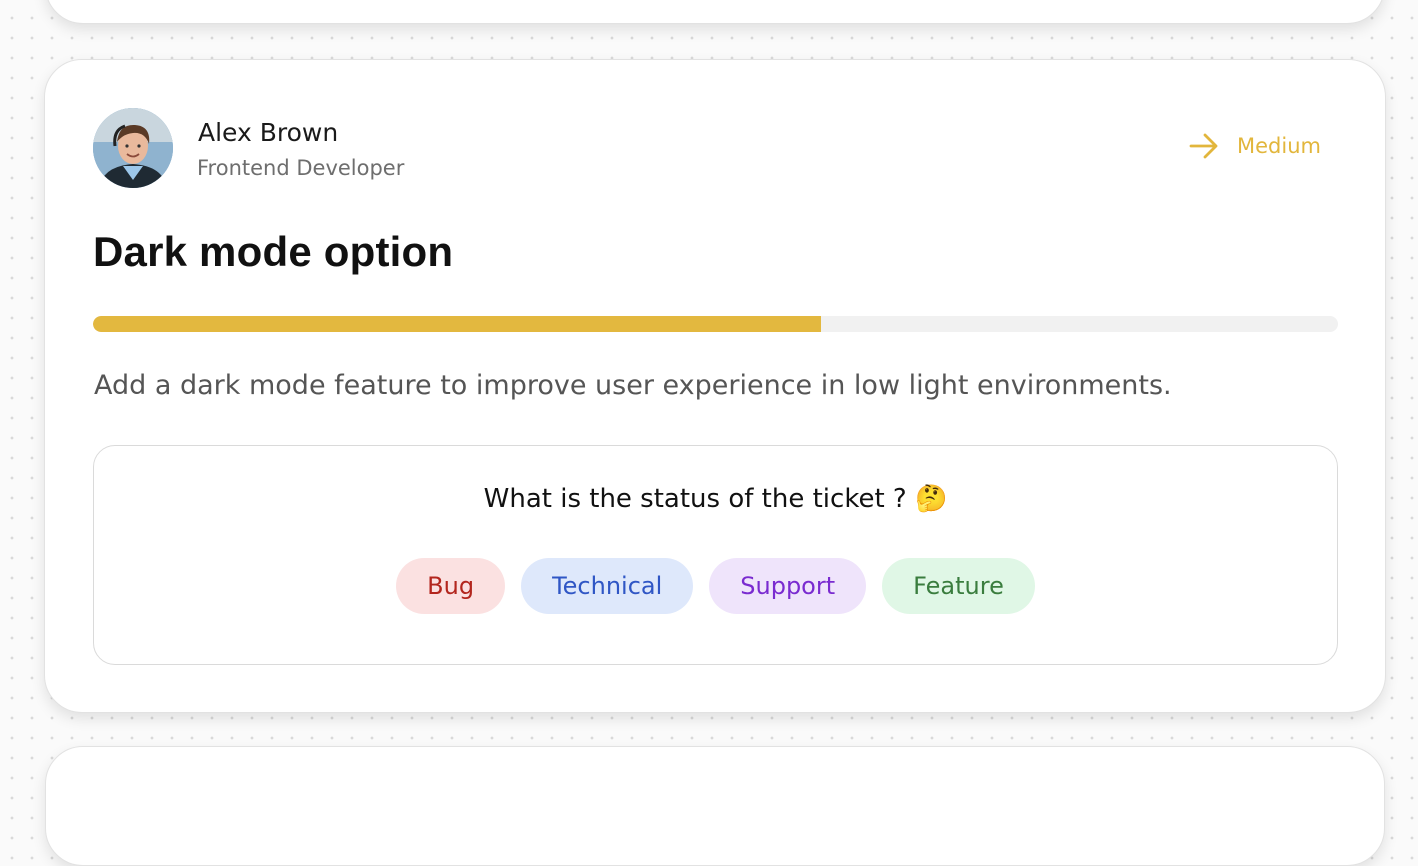 The image size is (1418, 866). Describe the element at coordinates (788, 586) in the screenshot. I see `status-option-support: Support` at that location.